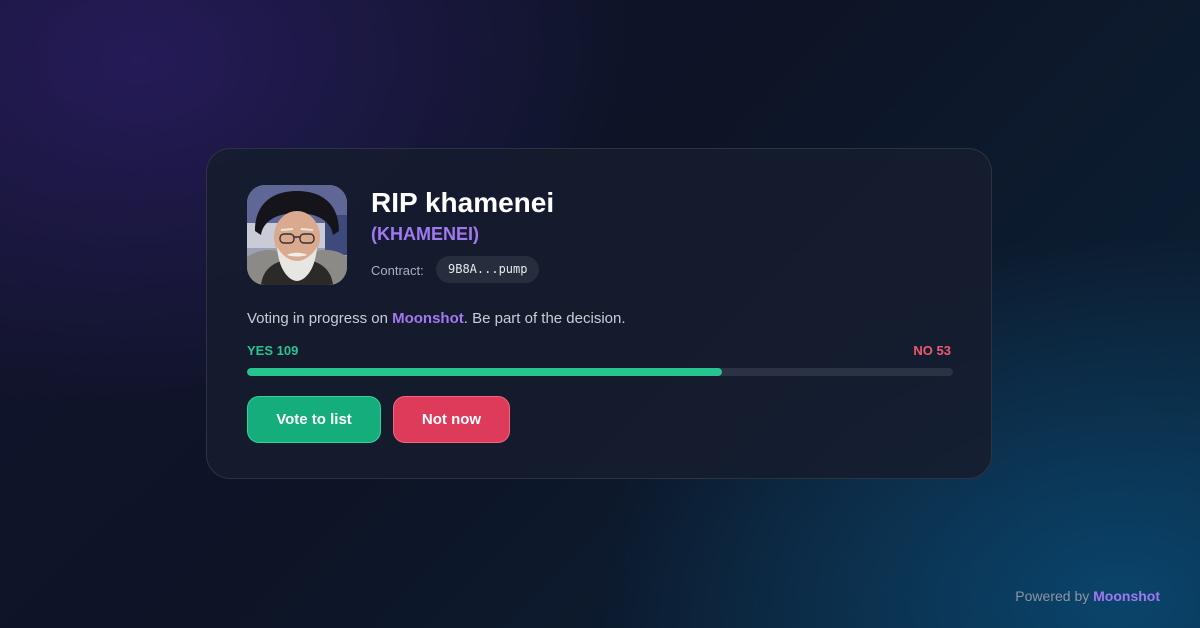 This screenshot has height=628, width=1200. I want to click on yes-vote-count: YES 109, so click(273, 350).